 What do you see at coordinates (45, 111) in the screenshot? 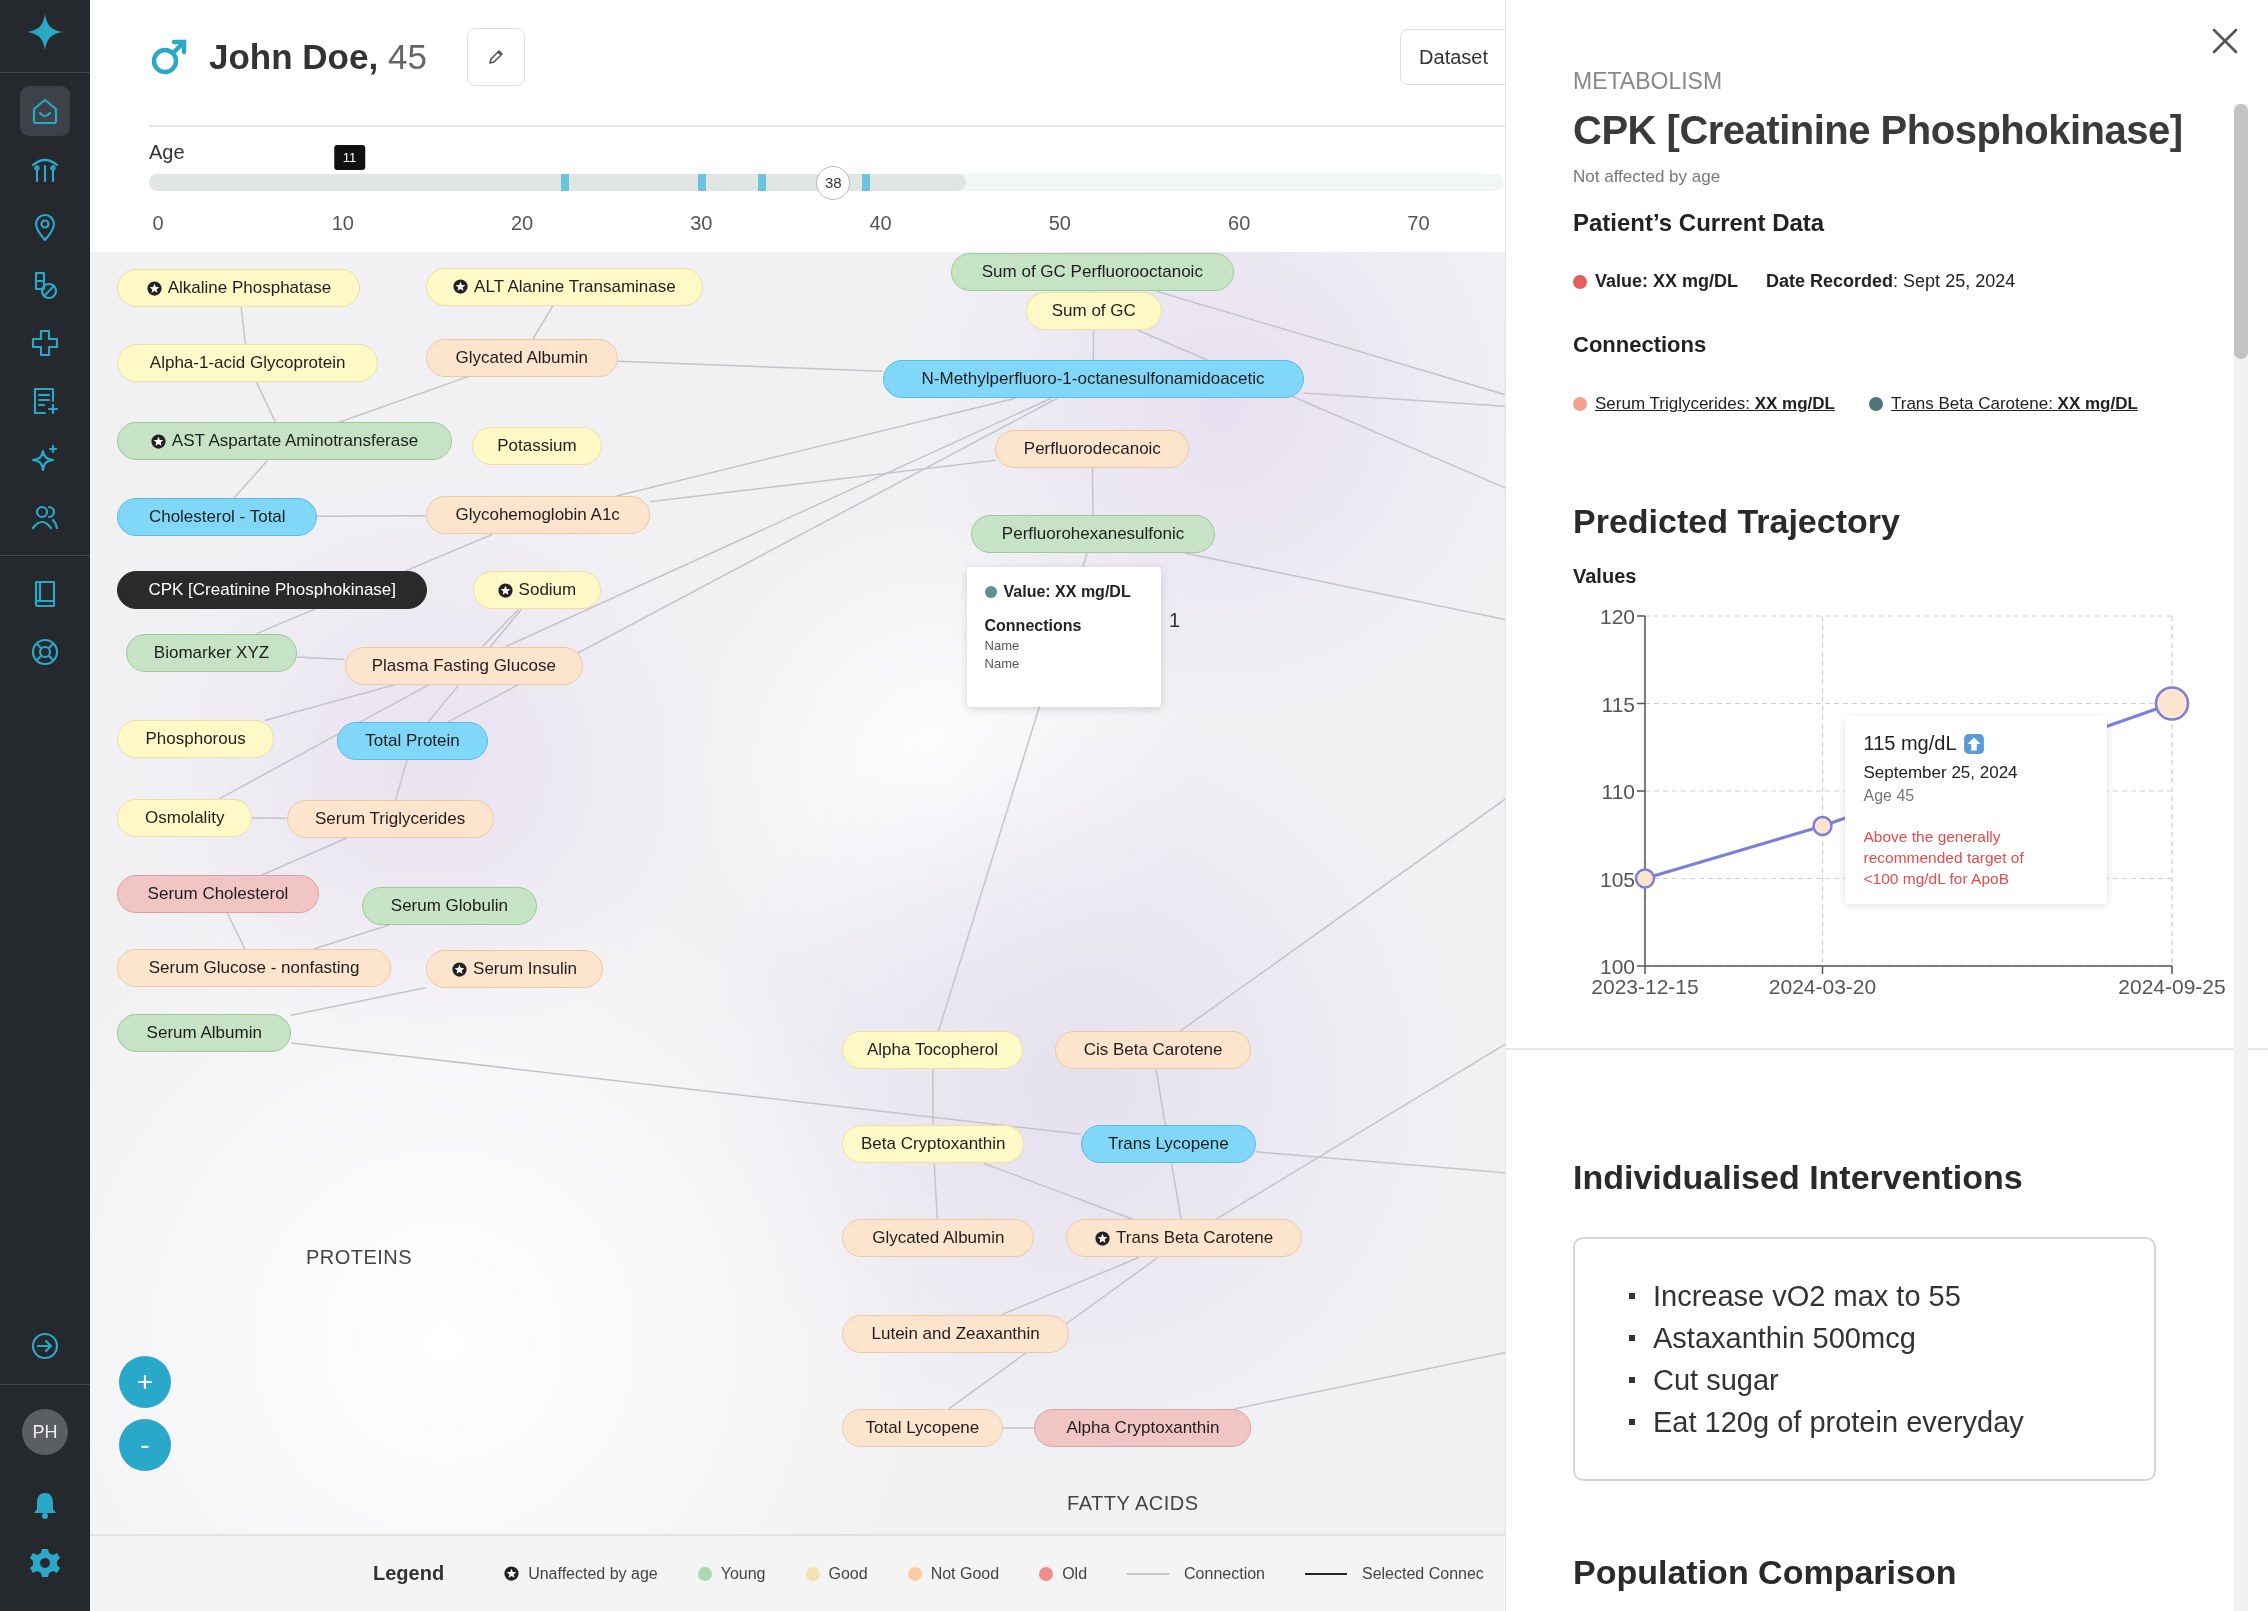
I see `home-nav-button` at bounding box center [45, 111].